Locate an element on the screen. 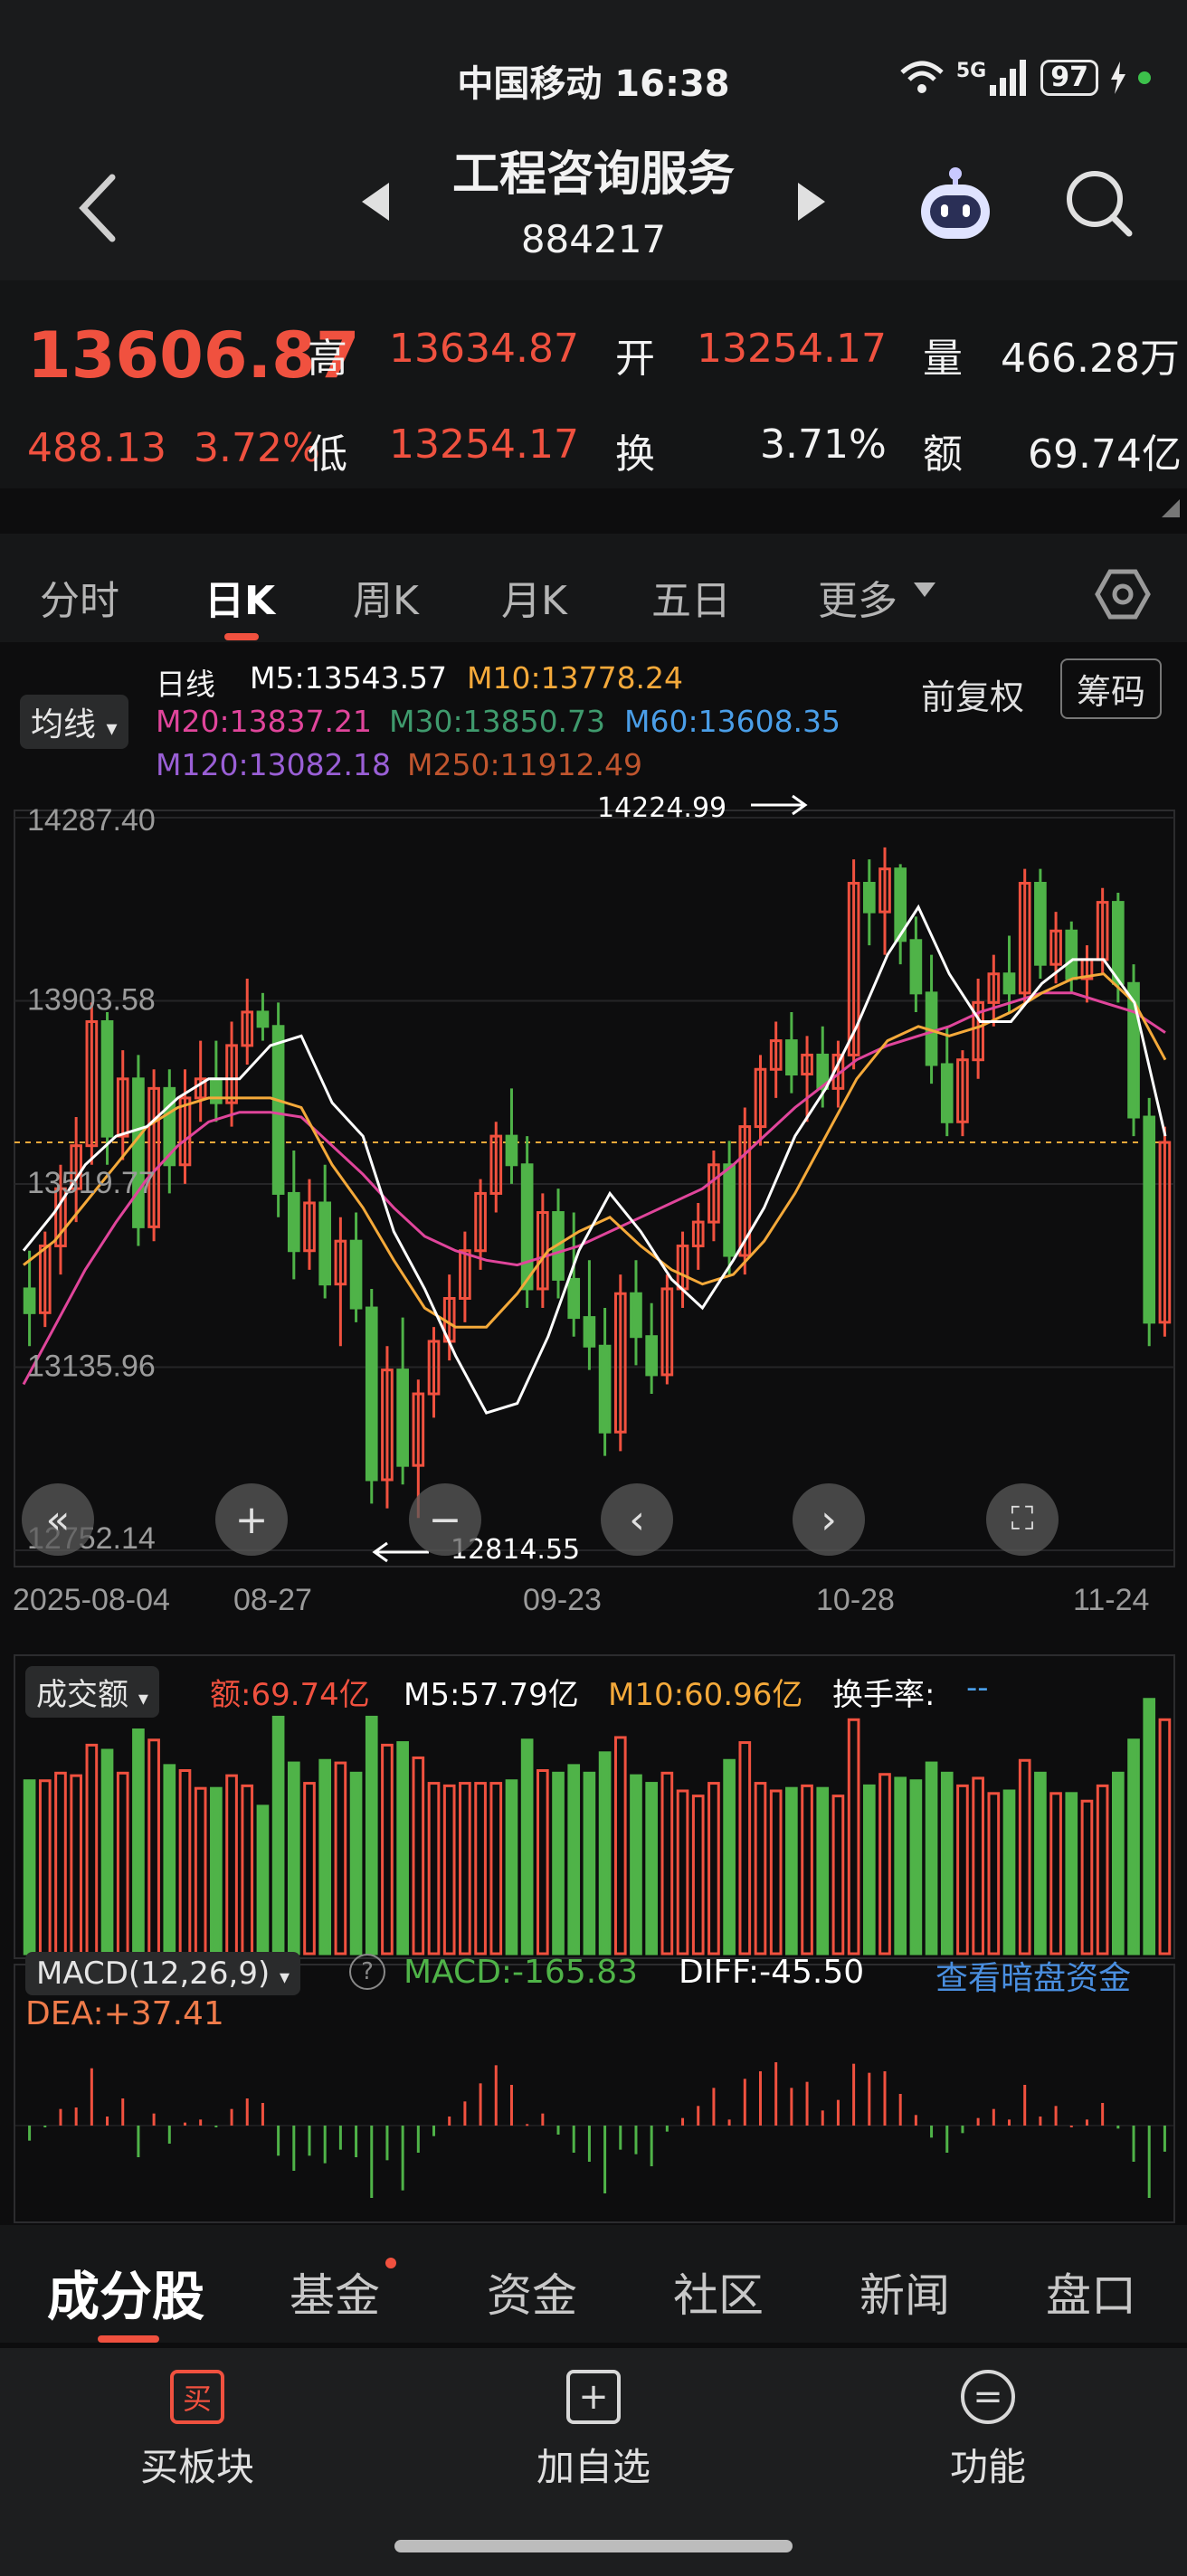 The width and height of the screenshot is (1187, 2576). tab-news: 新闻 is located at coordinates (904, 2292).